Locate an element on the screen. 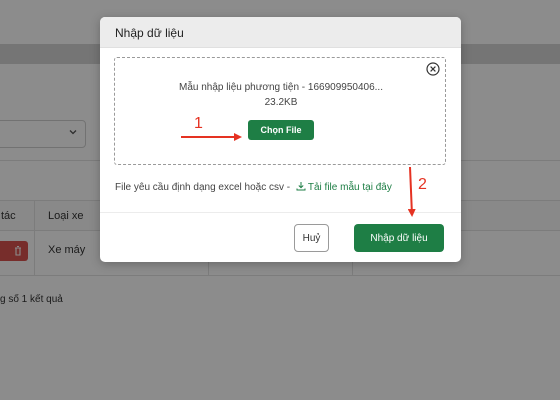  choose-file-button: Chọn File is located at coordinates (281, 130).